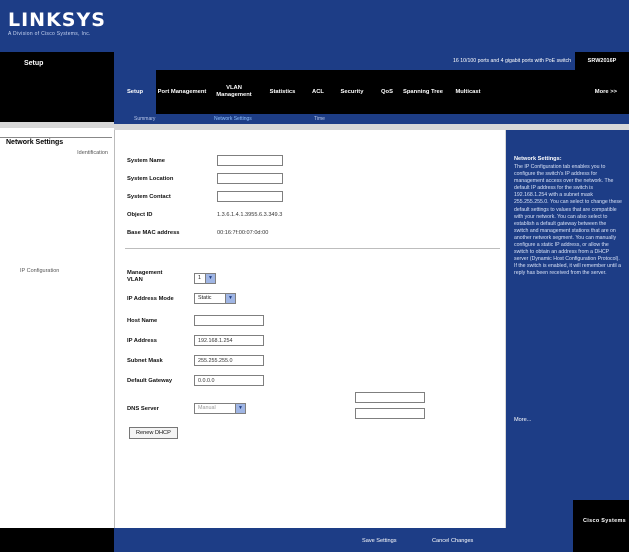  What do you see at coordinates (220, 408) in the screenshot?
I see `dns-server-select: Manual ▼` at bounding box center [220, 408].